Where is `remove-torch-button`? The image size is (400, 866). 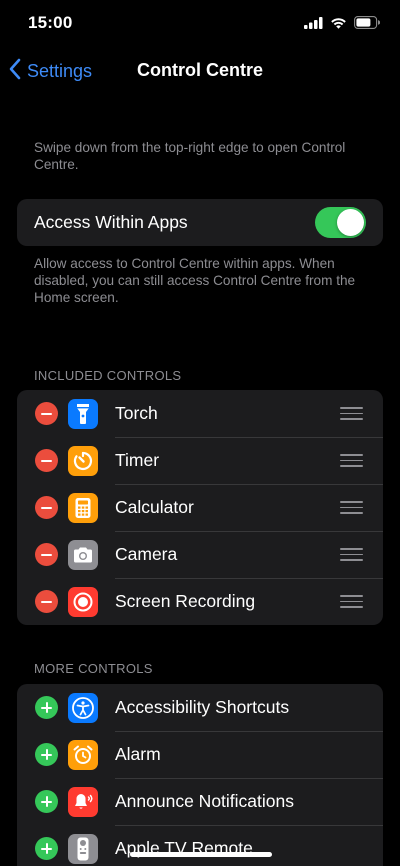 remove-torch-button is located at coordinates (46, 413).